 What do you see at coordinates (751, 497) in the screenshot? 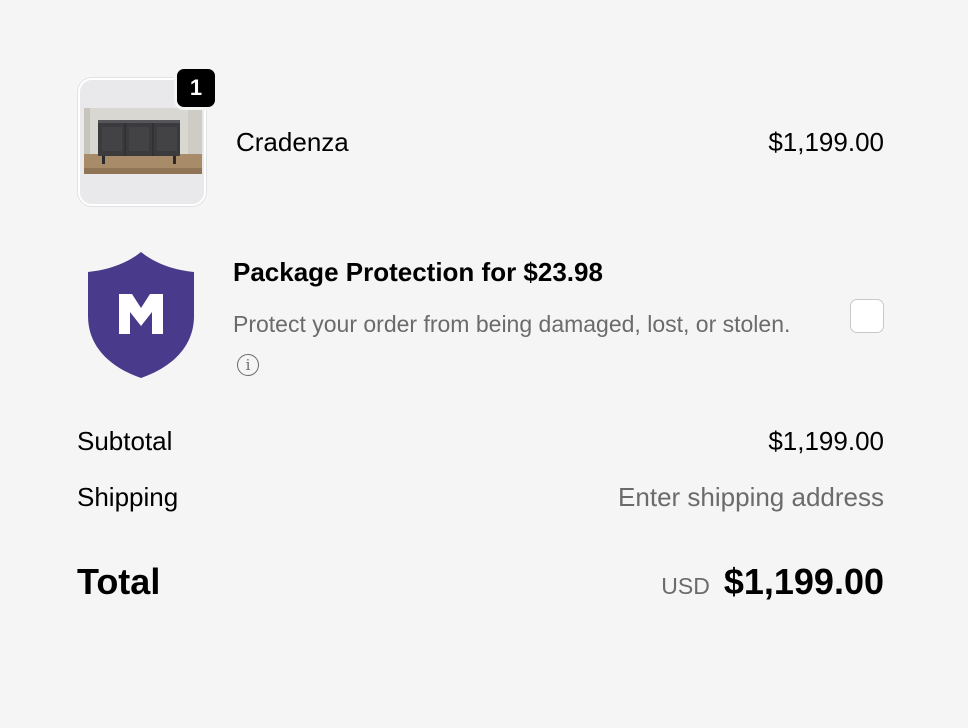
I see `shipping-value: Enter shipping address` at bounding box center [751, 497].